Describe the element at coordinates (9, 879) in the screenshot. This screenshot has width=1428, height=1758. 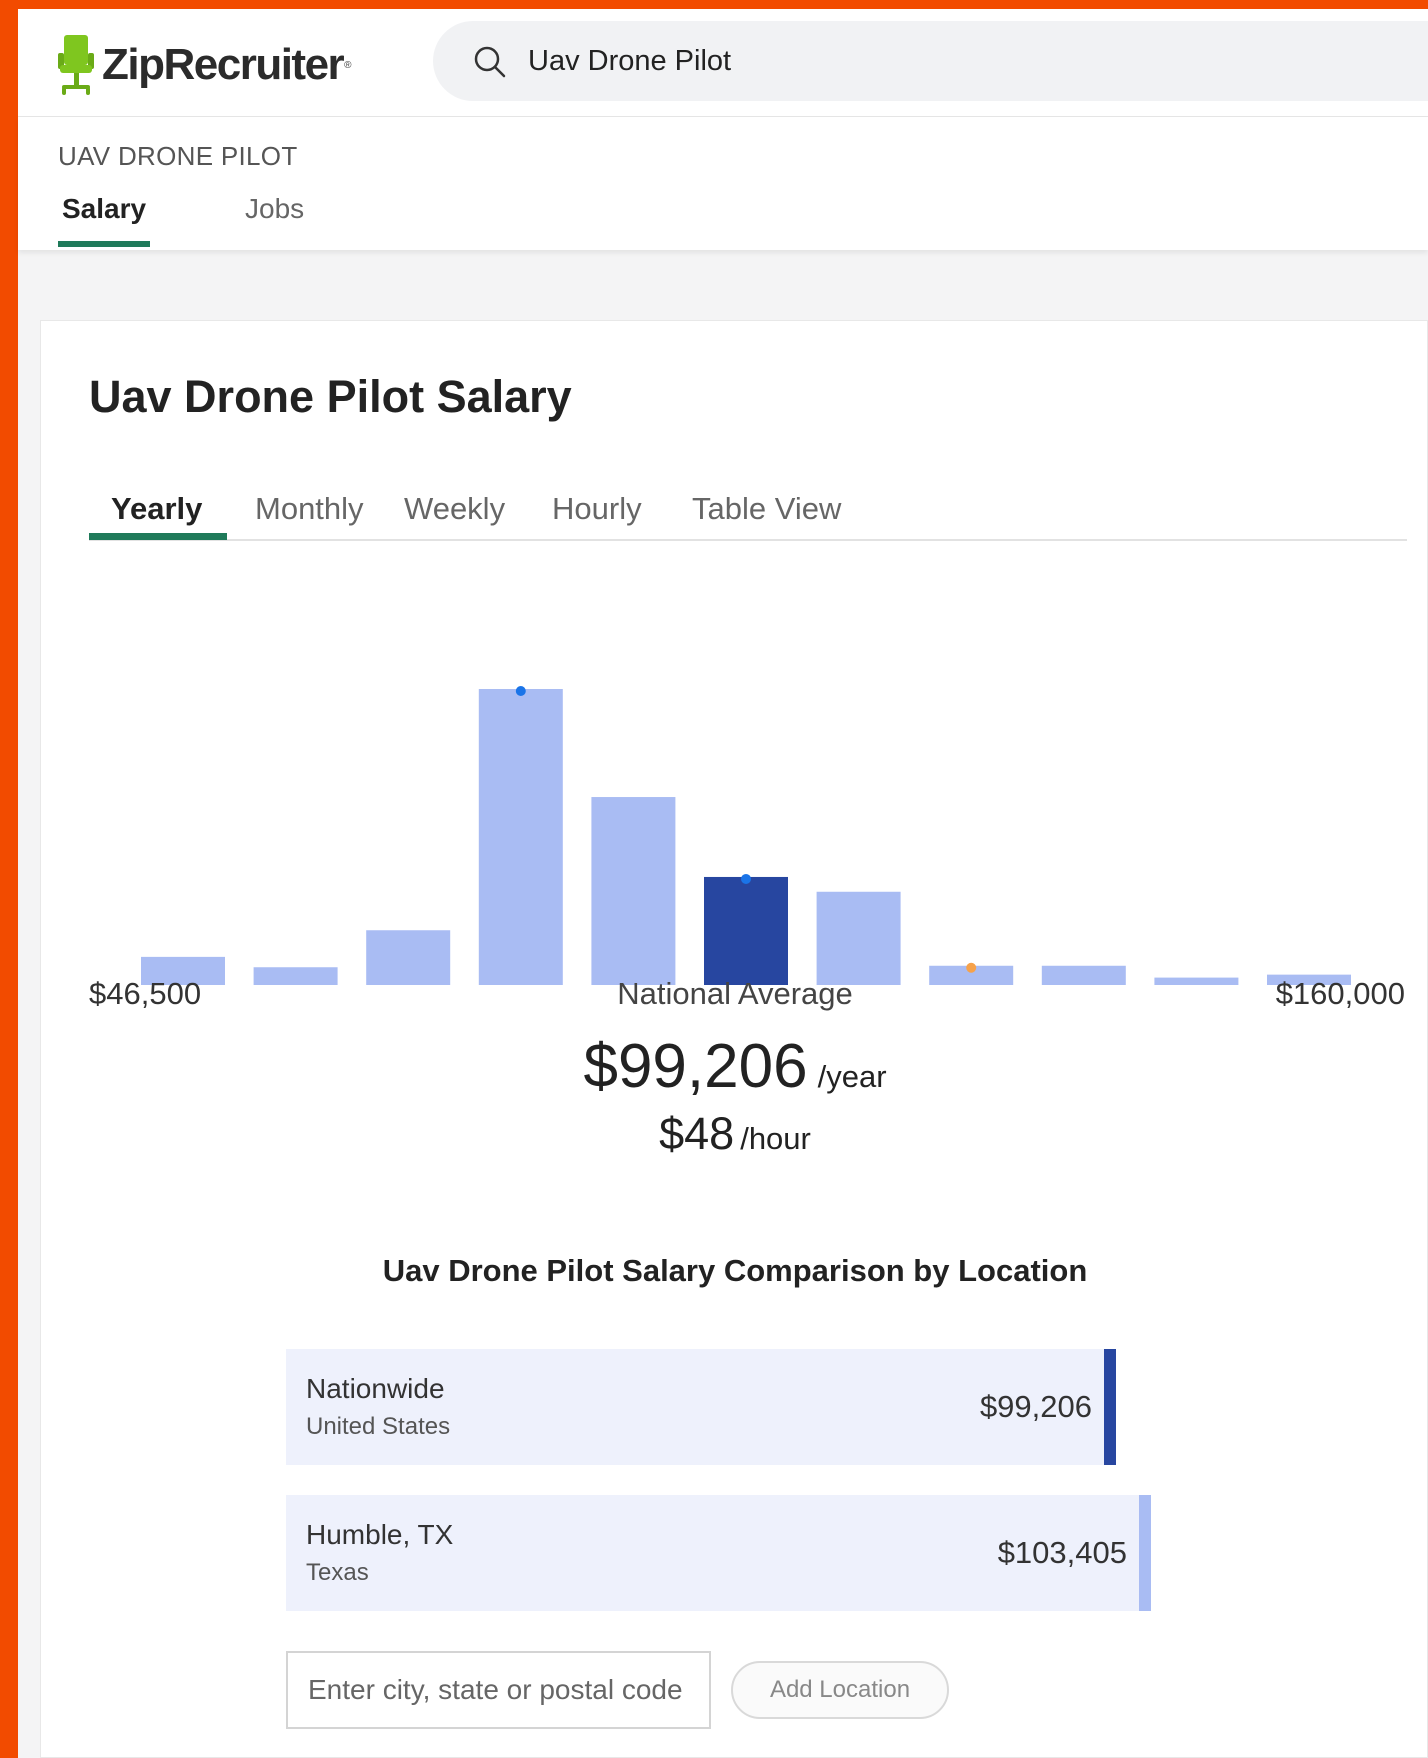
I see `orange-frame-left` at that location.